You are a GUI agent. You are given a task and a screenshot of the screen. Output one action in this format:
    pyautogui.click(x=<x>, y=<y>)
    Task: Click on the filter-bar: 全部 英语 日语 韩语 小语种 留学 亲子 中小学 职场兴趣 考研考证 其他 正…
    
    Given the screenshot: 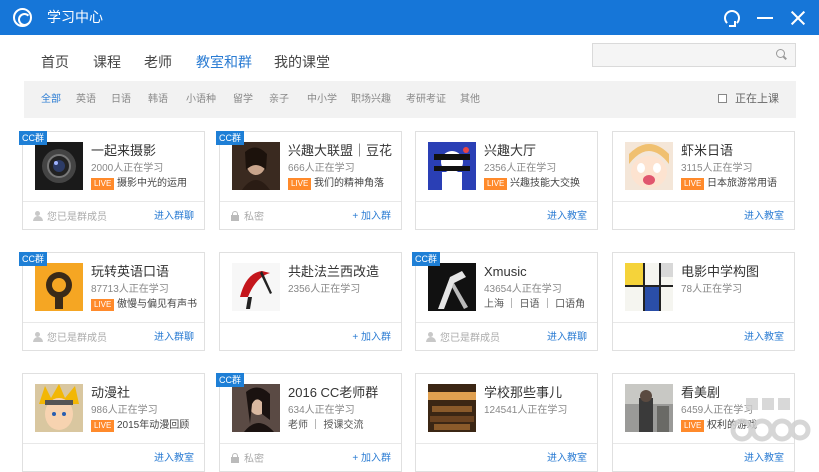 What is the action you would take?
    pyautogui.click(x=410, y=99)
    